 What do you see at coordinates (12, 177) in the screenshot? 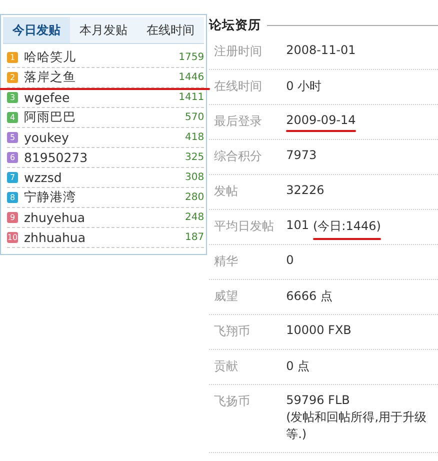
I see `rank-badge: 7` at bounding box center [12, 177].